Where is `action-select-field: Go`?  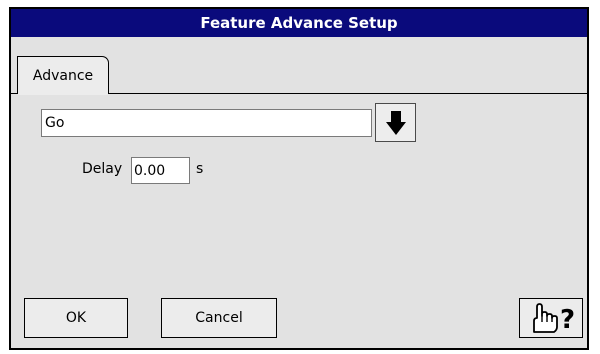 action-select-field: Go is located at coordinates (206, 123).